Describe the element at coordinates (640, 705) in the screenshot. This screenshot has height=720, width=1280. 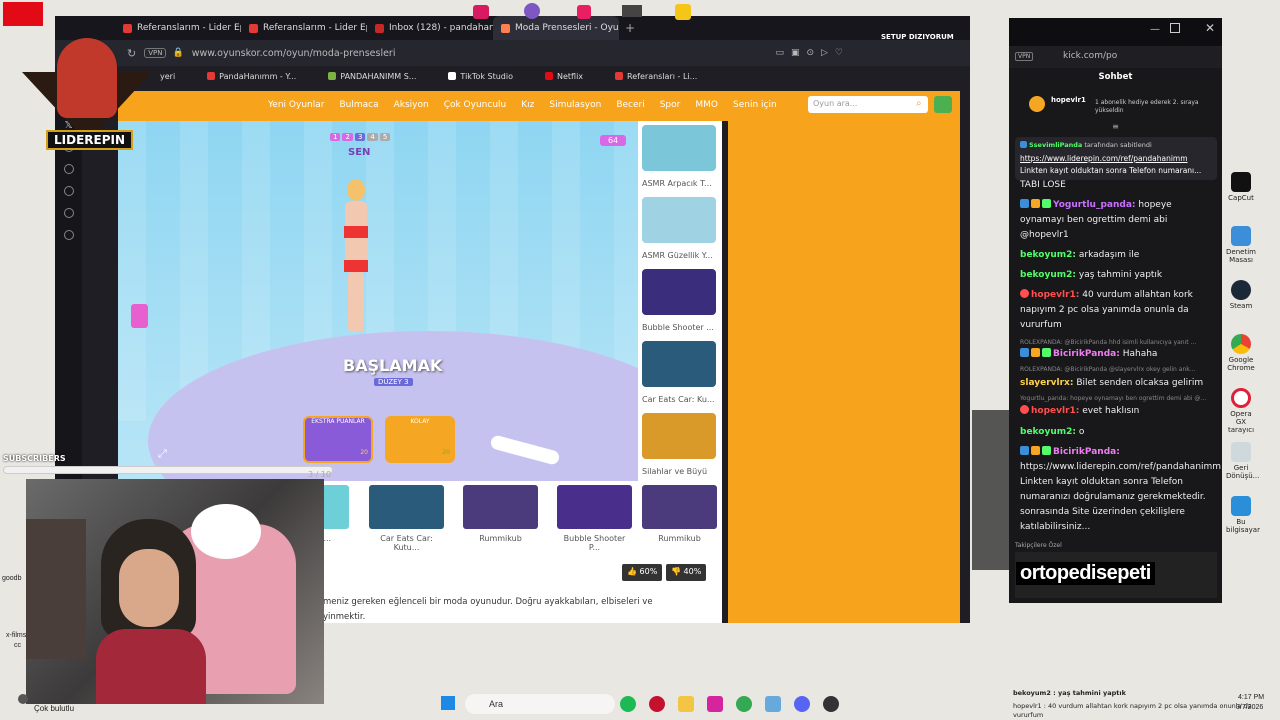
I see `taskbar: Çok bulutlu Ara 4:17 PM 3/7/2026` at that location.